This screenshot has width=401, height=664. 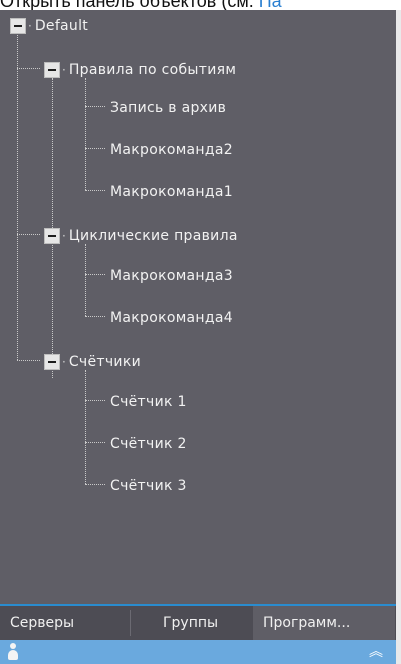 I want to click on tree-leaf-label: Макрокоманда4, so click(x=171, y=318).